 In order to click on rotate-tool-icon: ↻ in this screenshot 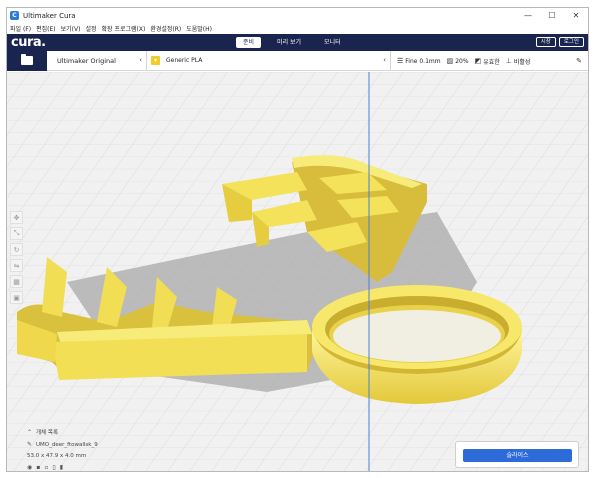, I will do `click(16, 249)`.